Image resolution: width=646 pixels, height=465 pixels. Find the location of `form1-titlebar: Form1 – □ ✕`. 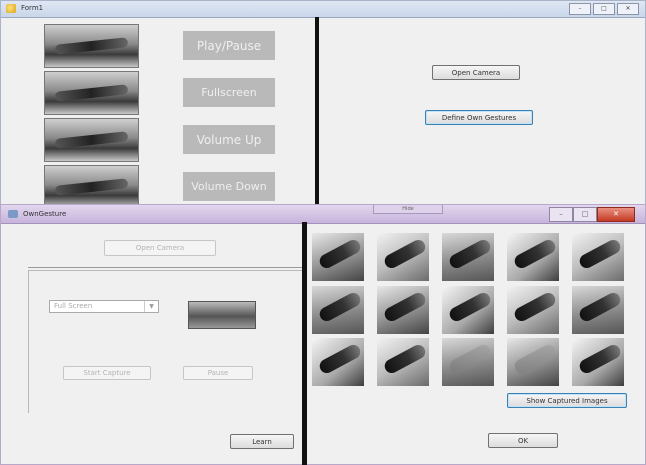

form1-titlebar: Form1 – □ ✕ is located at coordinates (323, 9).